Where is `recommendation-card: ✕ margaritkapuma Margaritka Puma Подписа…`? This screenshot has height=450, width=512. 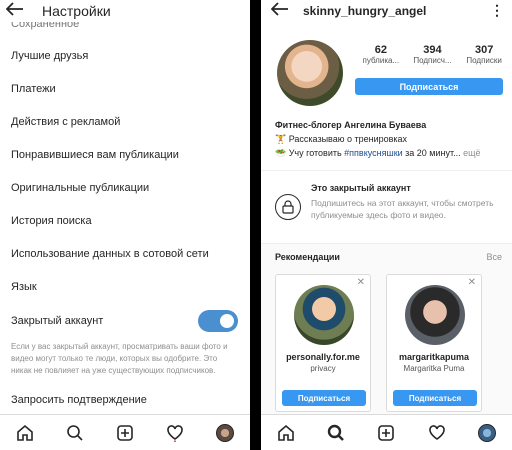 recommendation-card: ✕ margaritkapuma Margaritka Puma Подписа… is located at coordinates (434, 343).